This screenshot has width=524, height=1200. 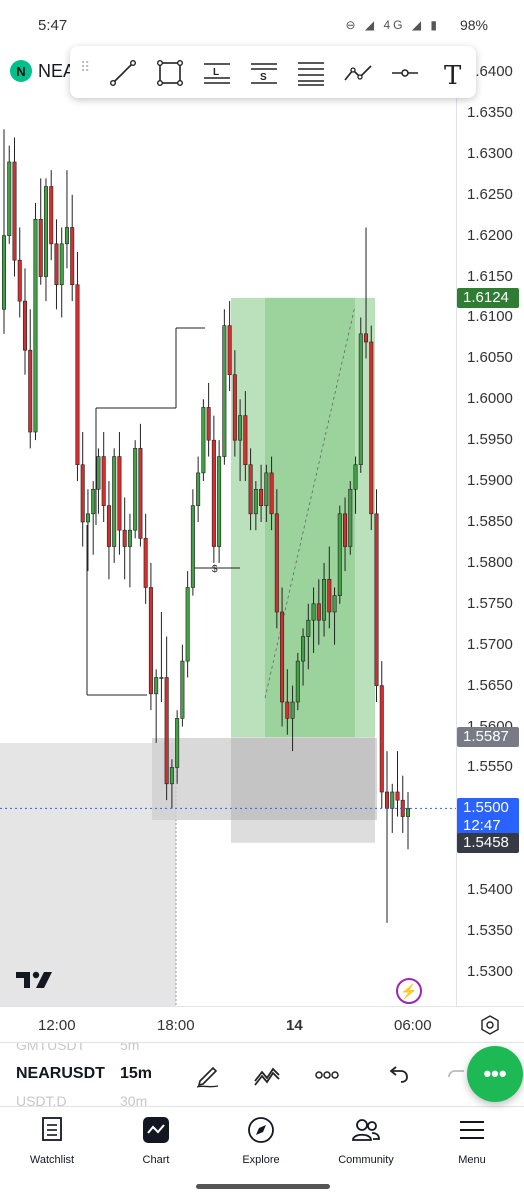 I want to click on short-position-icon: S, so click(x=264, y=73).